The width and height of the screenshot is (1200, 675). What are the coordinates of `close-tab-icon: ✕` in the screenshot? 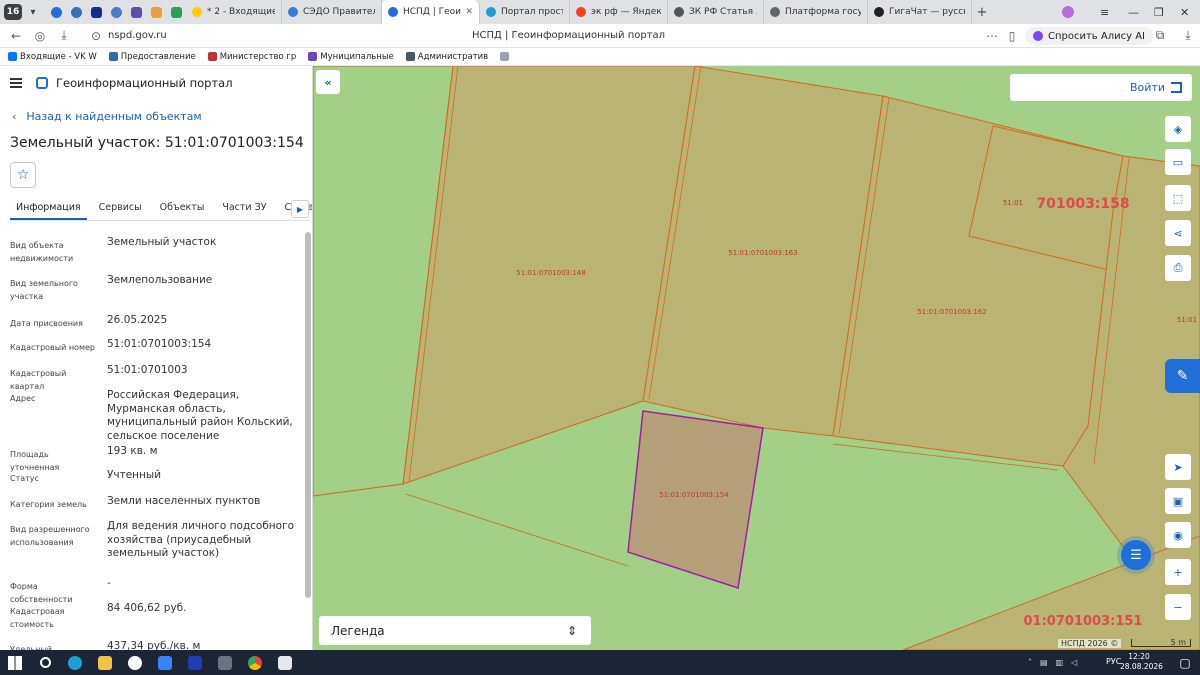 It's located at (469, 12).